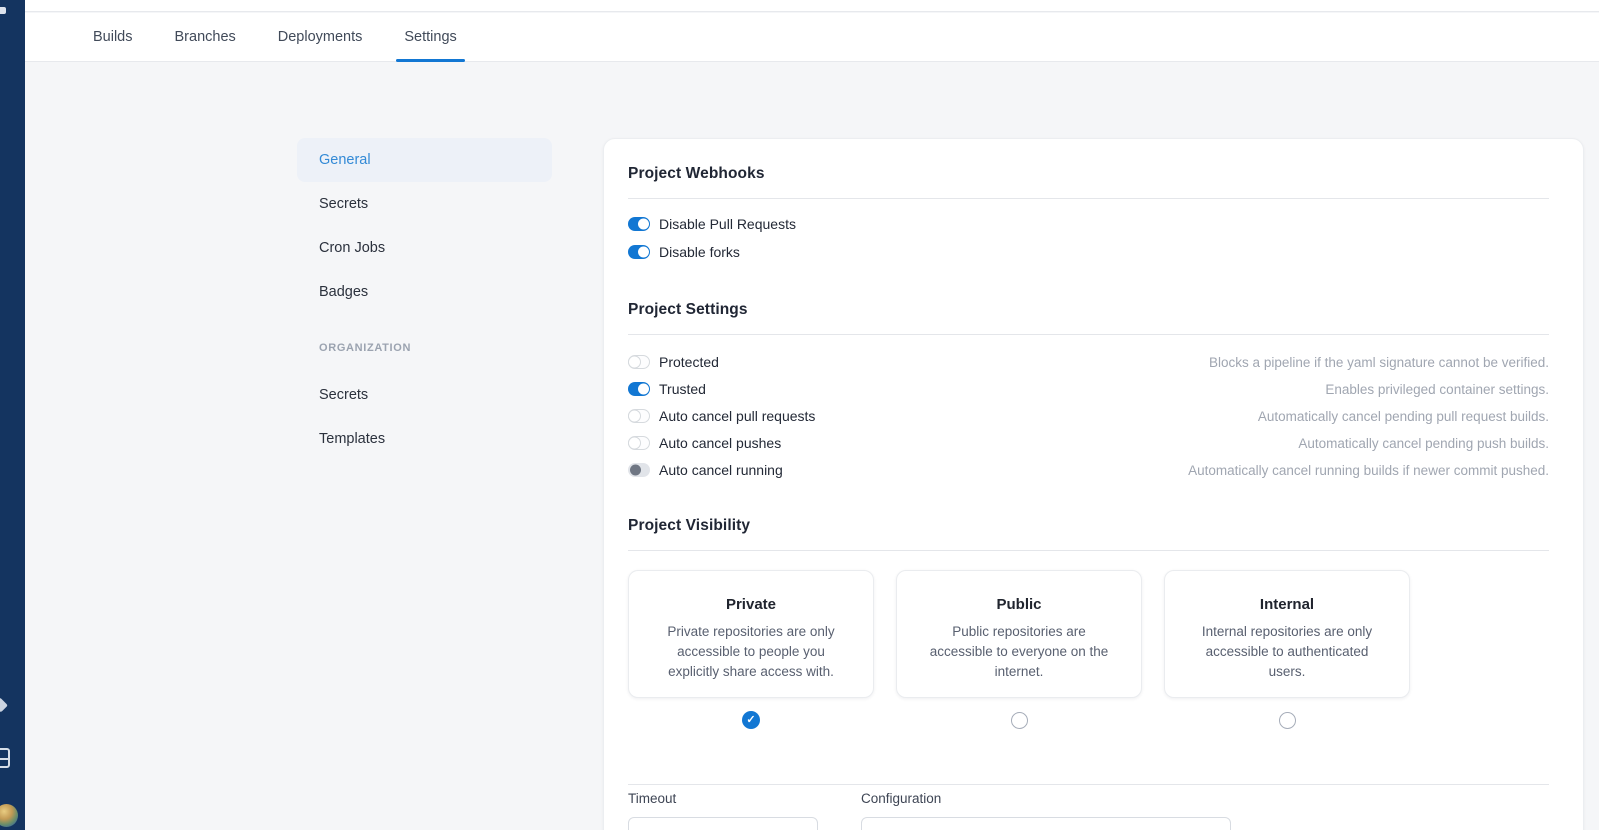 The height and width of the screenshot is (830, 1599). Describe the element at coordinates (4, 705) in the screenshot. I see `rail-partial-icon-mid` at that location.